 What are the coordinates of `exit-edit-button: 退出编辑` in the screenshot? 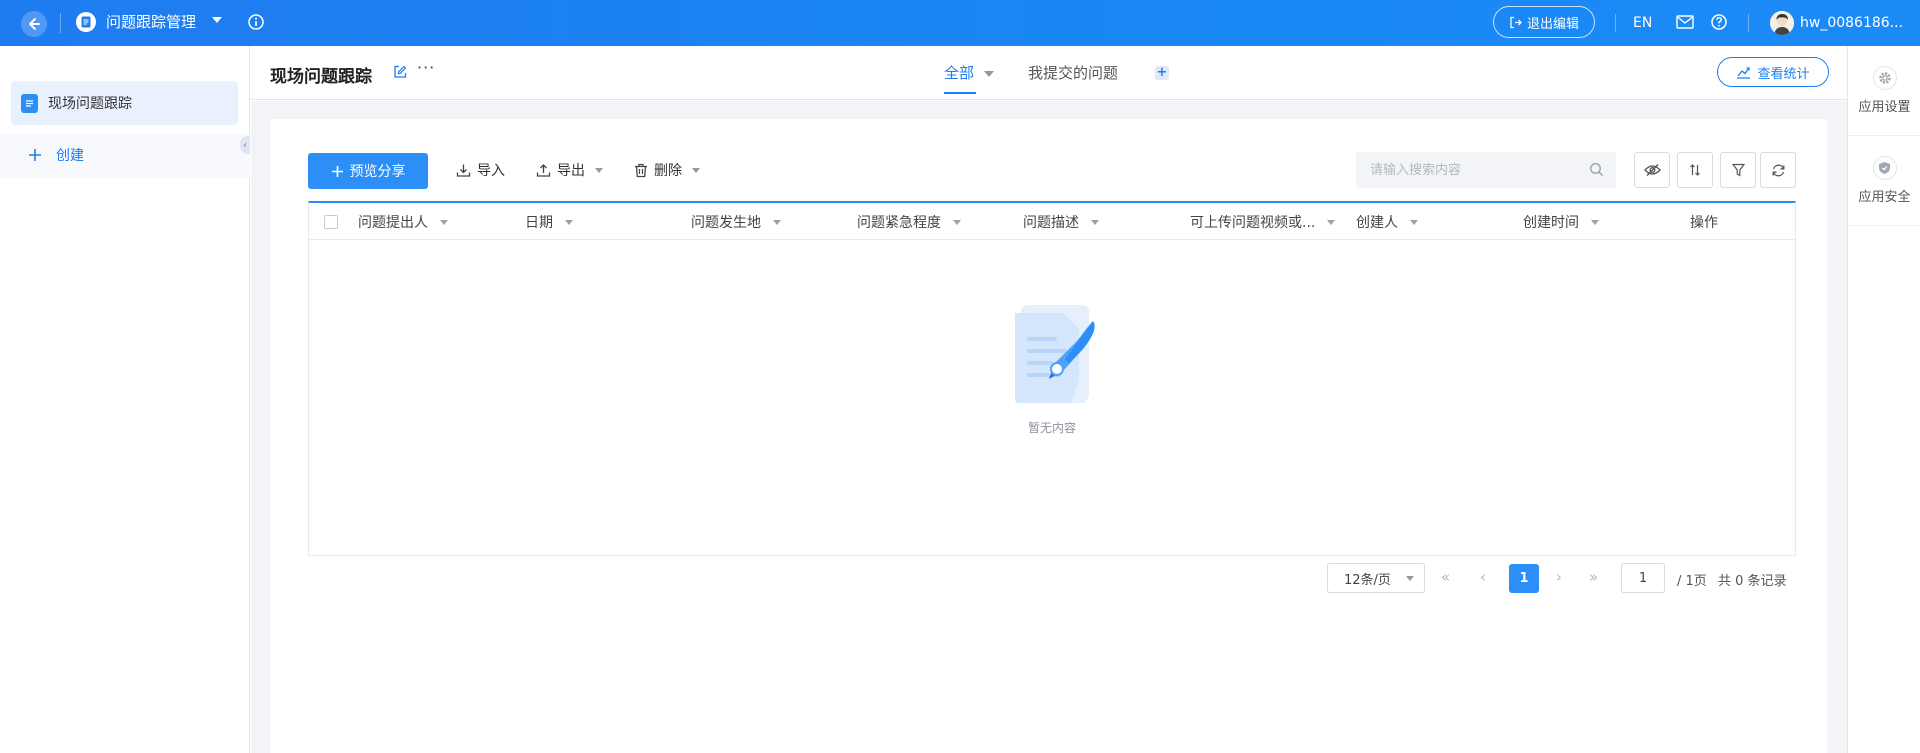 It's located at (1544, 22).